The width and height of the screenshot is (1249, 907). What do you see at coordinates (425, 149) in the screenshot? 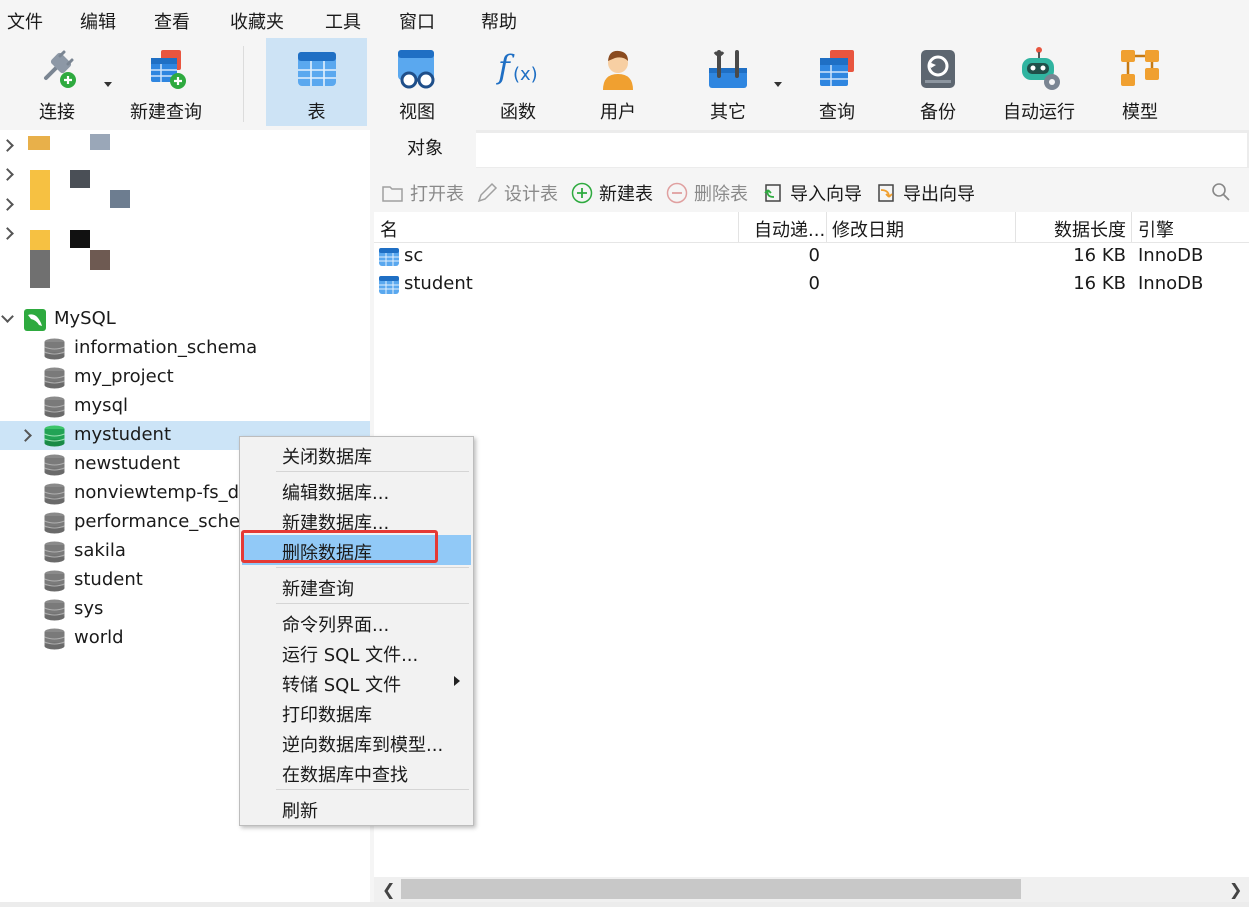
I see `tab-objects: 对象` at bounding box center [425, 149].